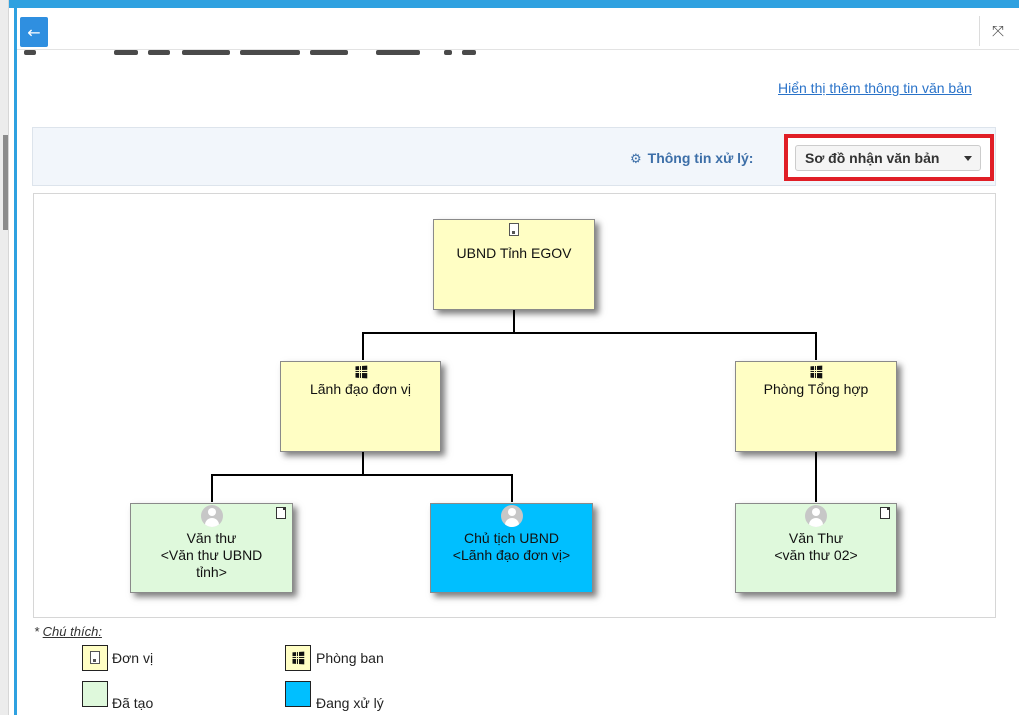  I want to click on org-node-department: Lãnh đạo đơn vị, so click(360, 406).